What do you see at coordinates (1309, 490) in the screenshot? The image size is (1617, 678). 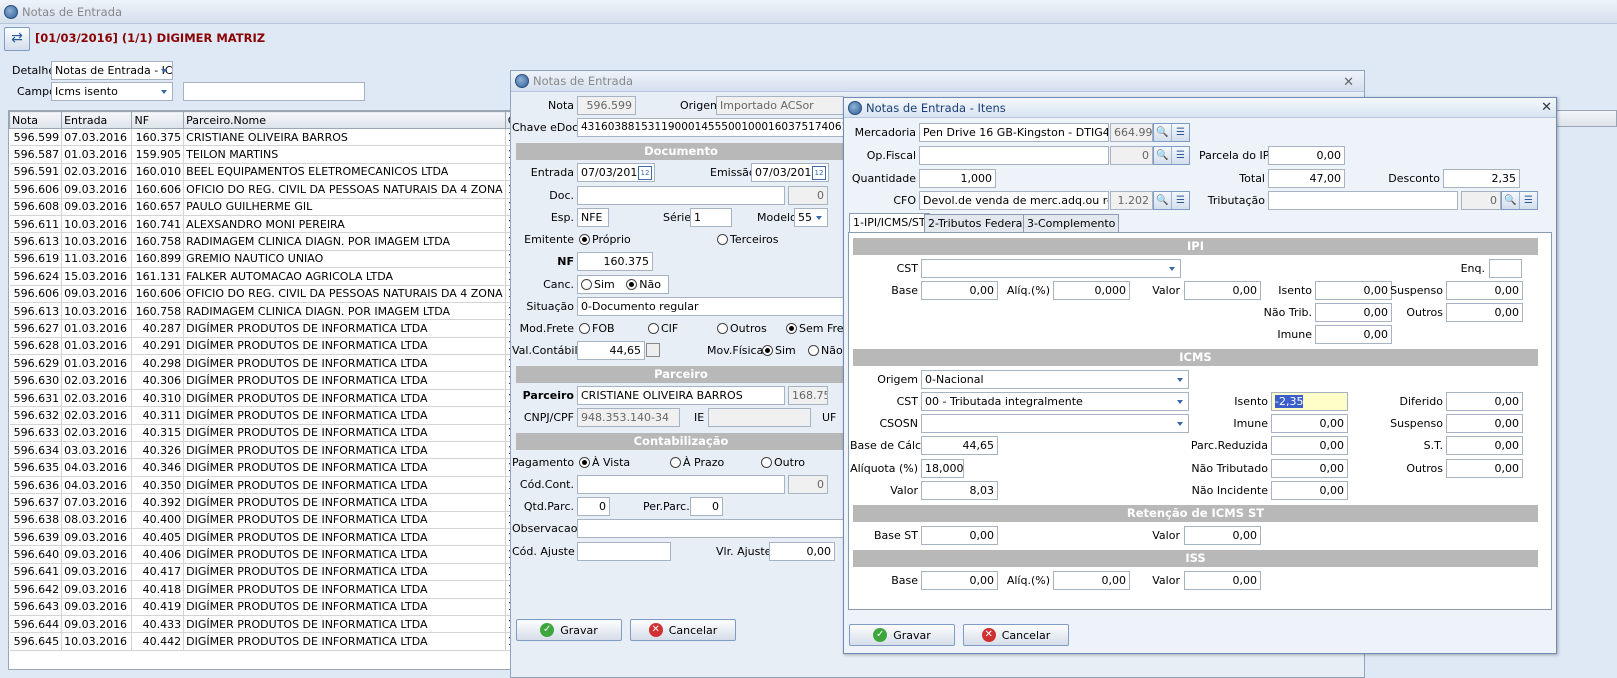 I see `icms-naoinc-field: 0,00` at bounding box center [1309, 490].